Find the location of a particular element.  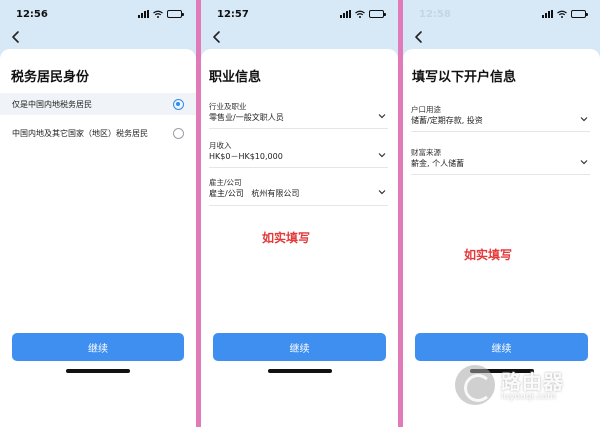

page-title: 职业信息 is located at coordinates (235, 77).